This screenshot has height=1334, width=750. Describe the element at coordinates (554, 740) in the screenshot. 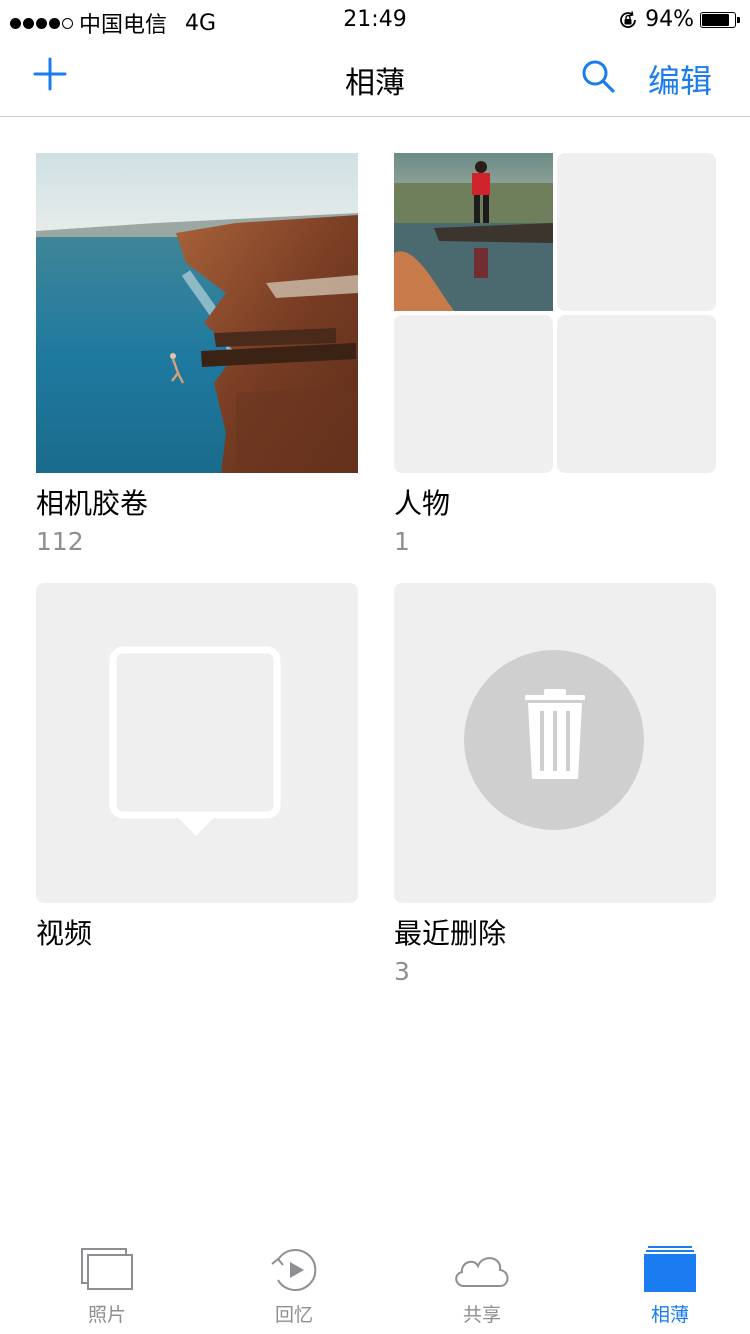

I see `trash-icon` at that location.